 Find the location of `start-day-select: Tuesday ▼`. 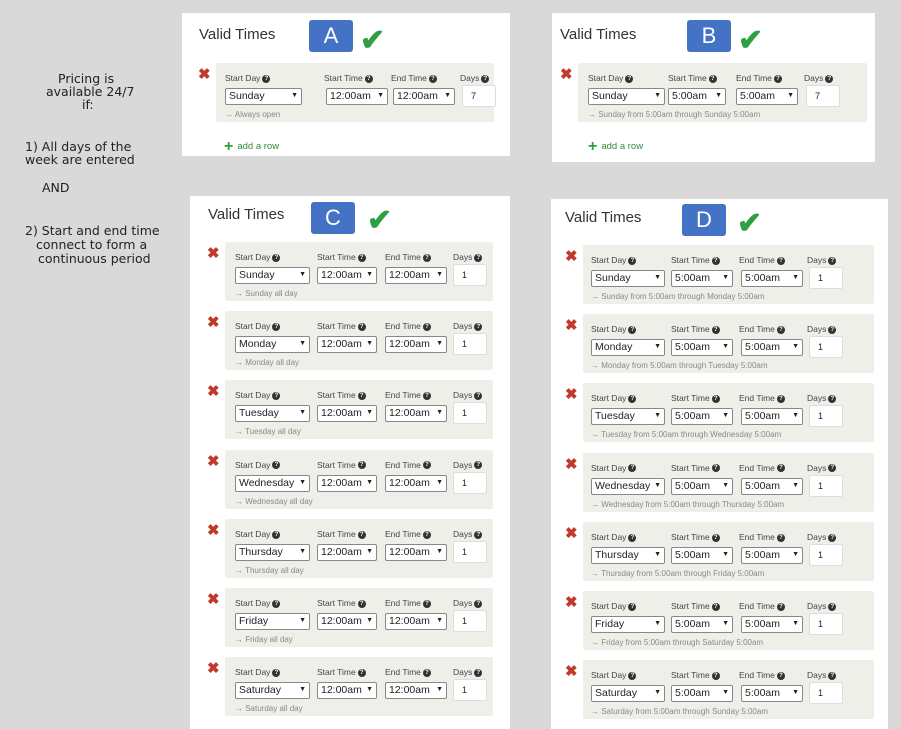

start-day-select: Tuesday ▼ is located at coordinates (628, 417).